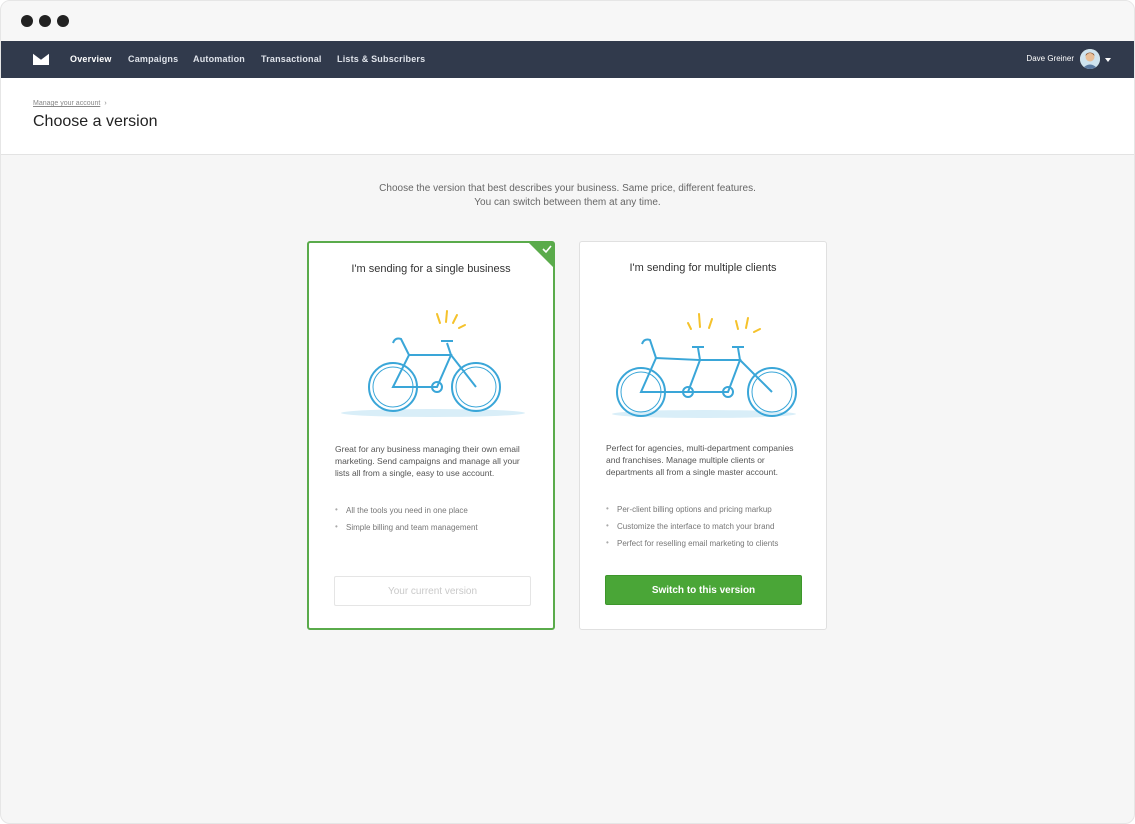 This screenshot has height=824, width=1135. Describe the element at coordinates (63, 21) in the screenshot. I see `window-zoom-dot` at that location.